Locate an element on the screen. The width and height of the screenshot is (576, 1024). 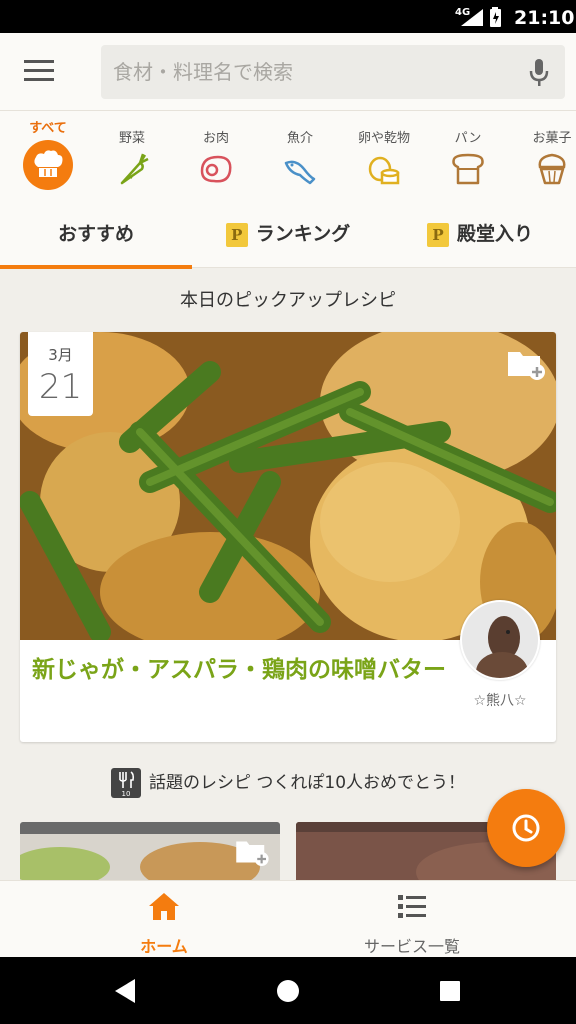
cupcake-icon is located at coordinates (552, 169).